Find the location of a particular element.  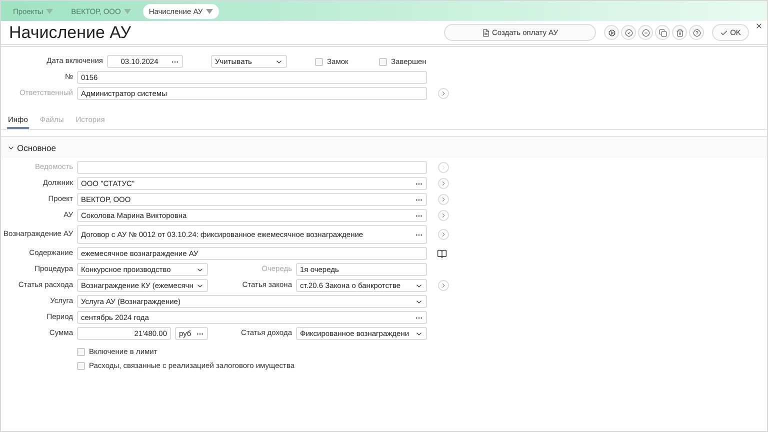

delete-button is located at coordinates (679, 32).